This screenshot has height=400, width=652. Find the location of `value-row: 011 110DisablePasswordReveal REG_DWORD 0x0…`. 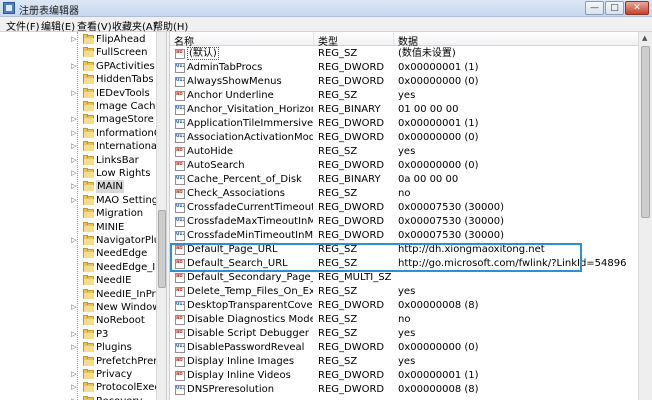

value-row: 011 110DisablePasswordReveal REG_DWORD 0x0… is located at coordinates (404, 348).